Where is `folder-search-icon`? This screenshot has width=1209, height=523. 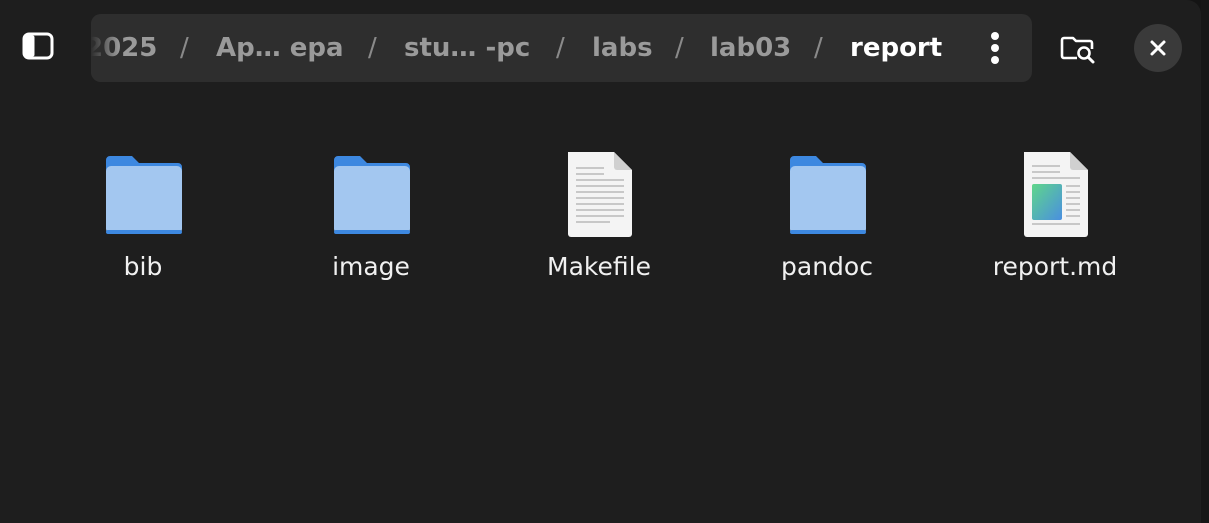 folder-search-icon is located at coordinates (1077, 50).